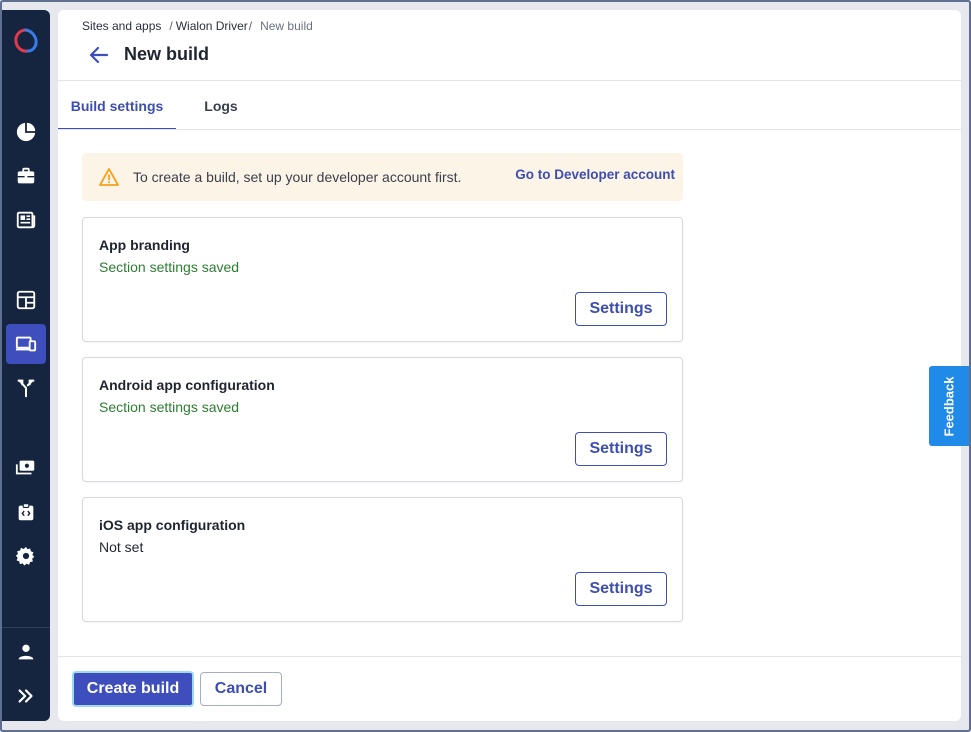  Describe the element at coordinates (99, 55) in the screenshot. I see `back-arrow-icon` at that location.